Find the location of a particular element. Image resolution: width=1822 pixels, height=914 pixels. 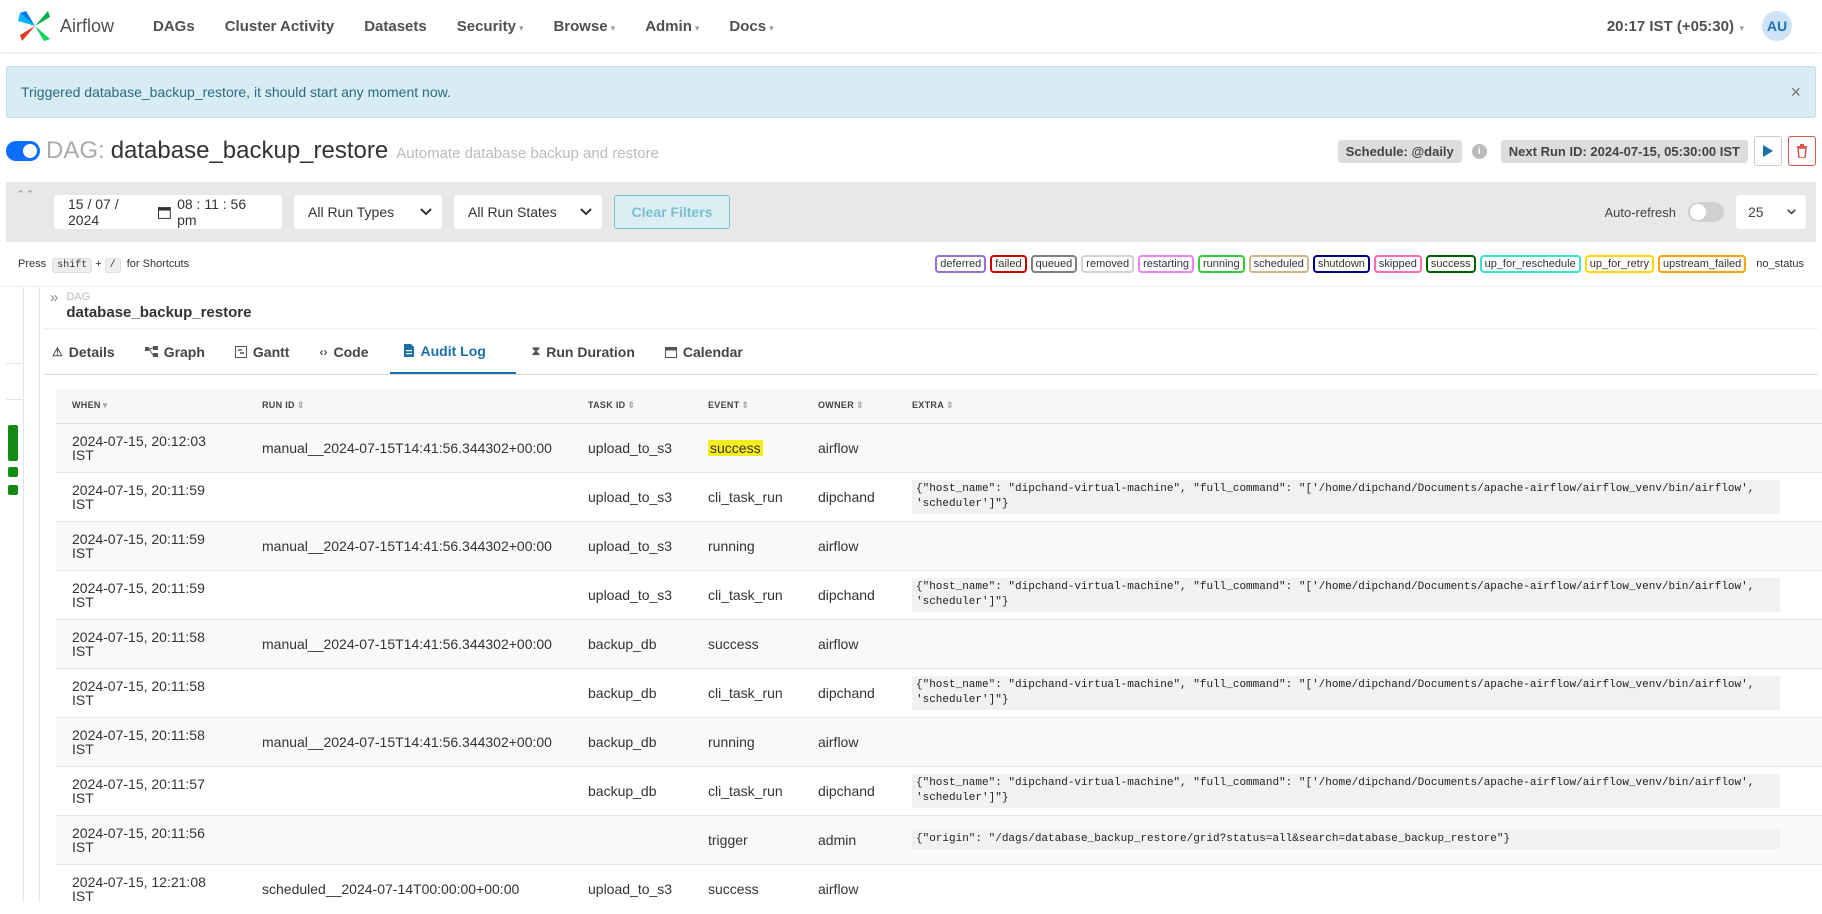

nav-security-menu: Security ▾ is located at coordinates (490, 26).